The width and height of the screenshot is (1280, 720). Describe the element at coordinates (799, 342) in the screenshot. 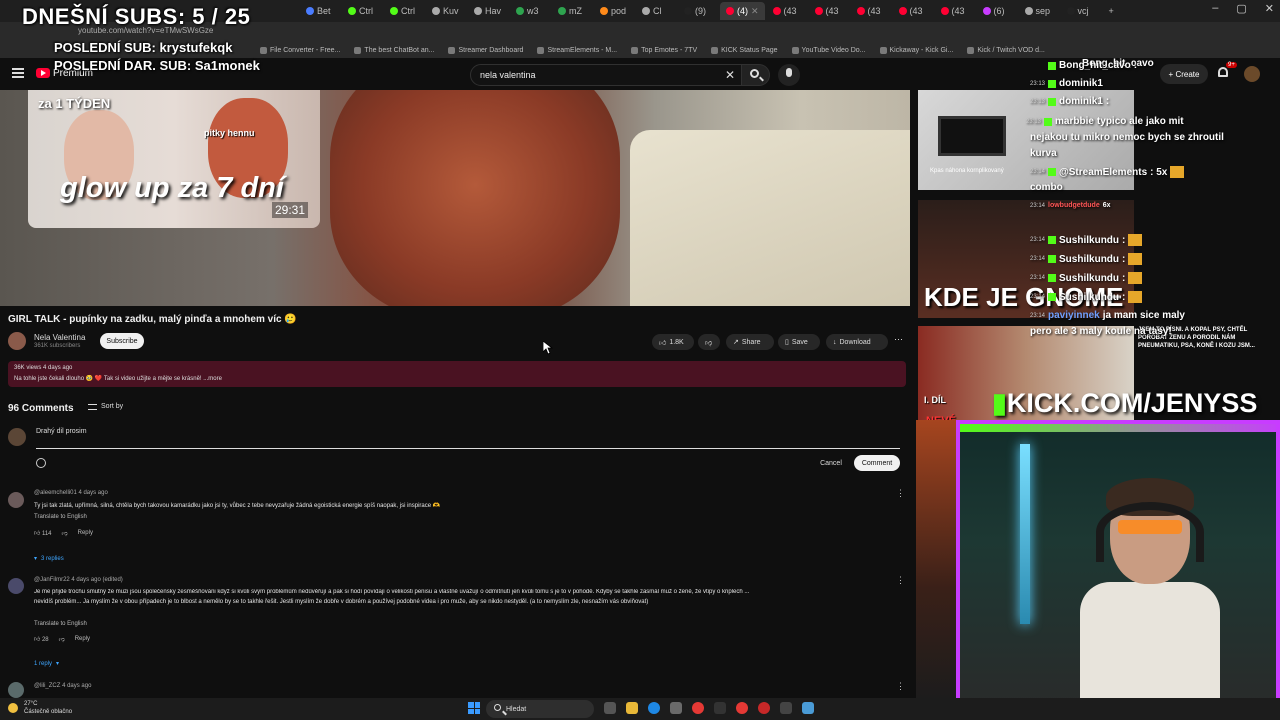

I see `save-button: ▯ Save` at that location.